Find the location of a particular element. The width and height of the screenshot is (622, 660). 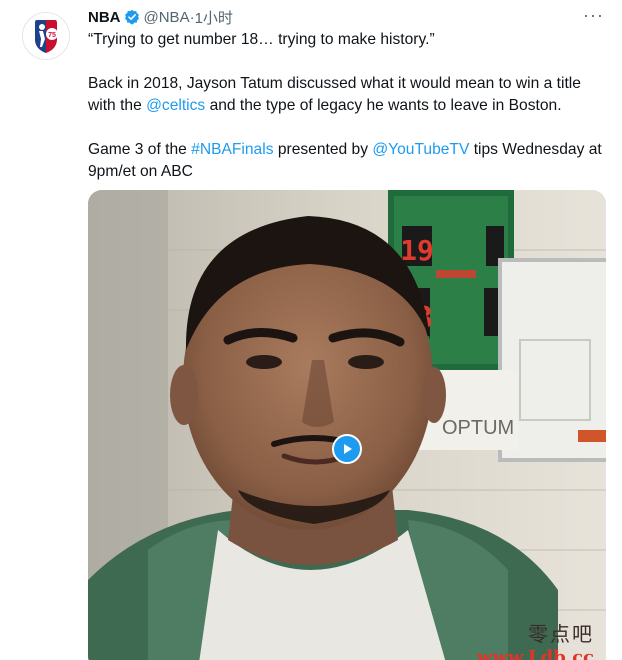

watermark-url: www.Ldb.cc is located at coordinates (535, 653).